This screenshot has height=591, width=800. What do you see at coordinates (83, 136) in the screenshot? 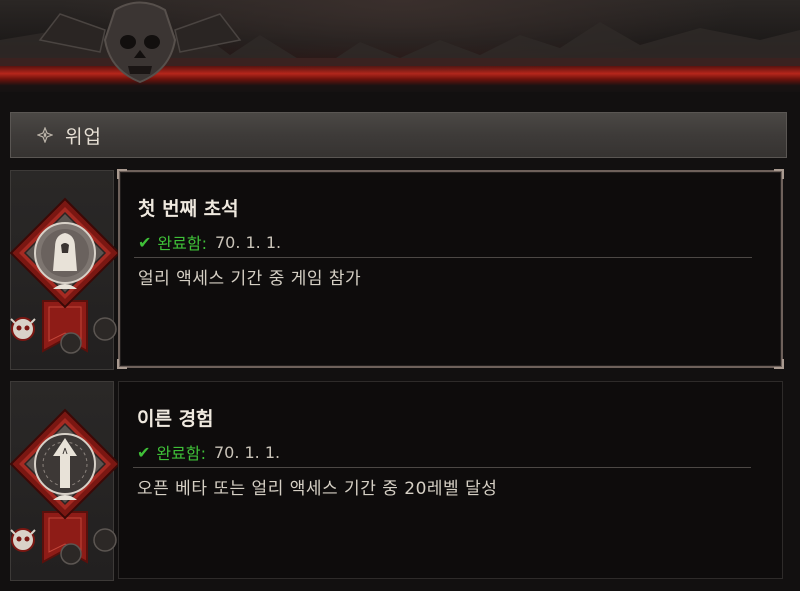
I see `section-title: 위업` at bounding box center [83, 136].